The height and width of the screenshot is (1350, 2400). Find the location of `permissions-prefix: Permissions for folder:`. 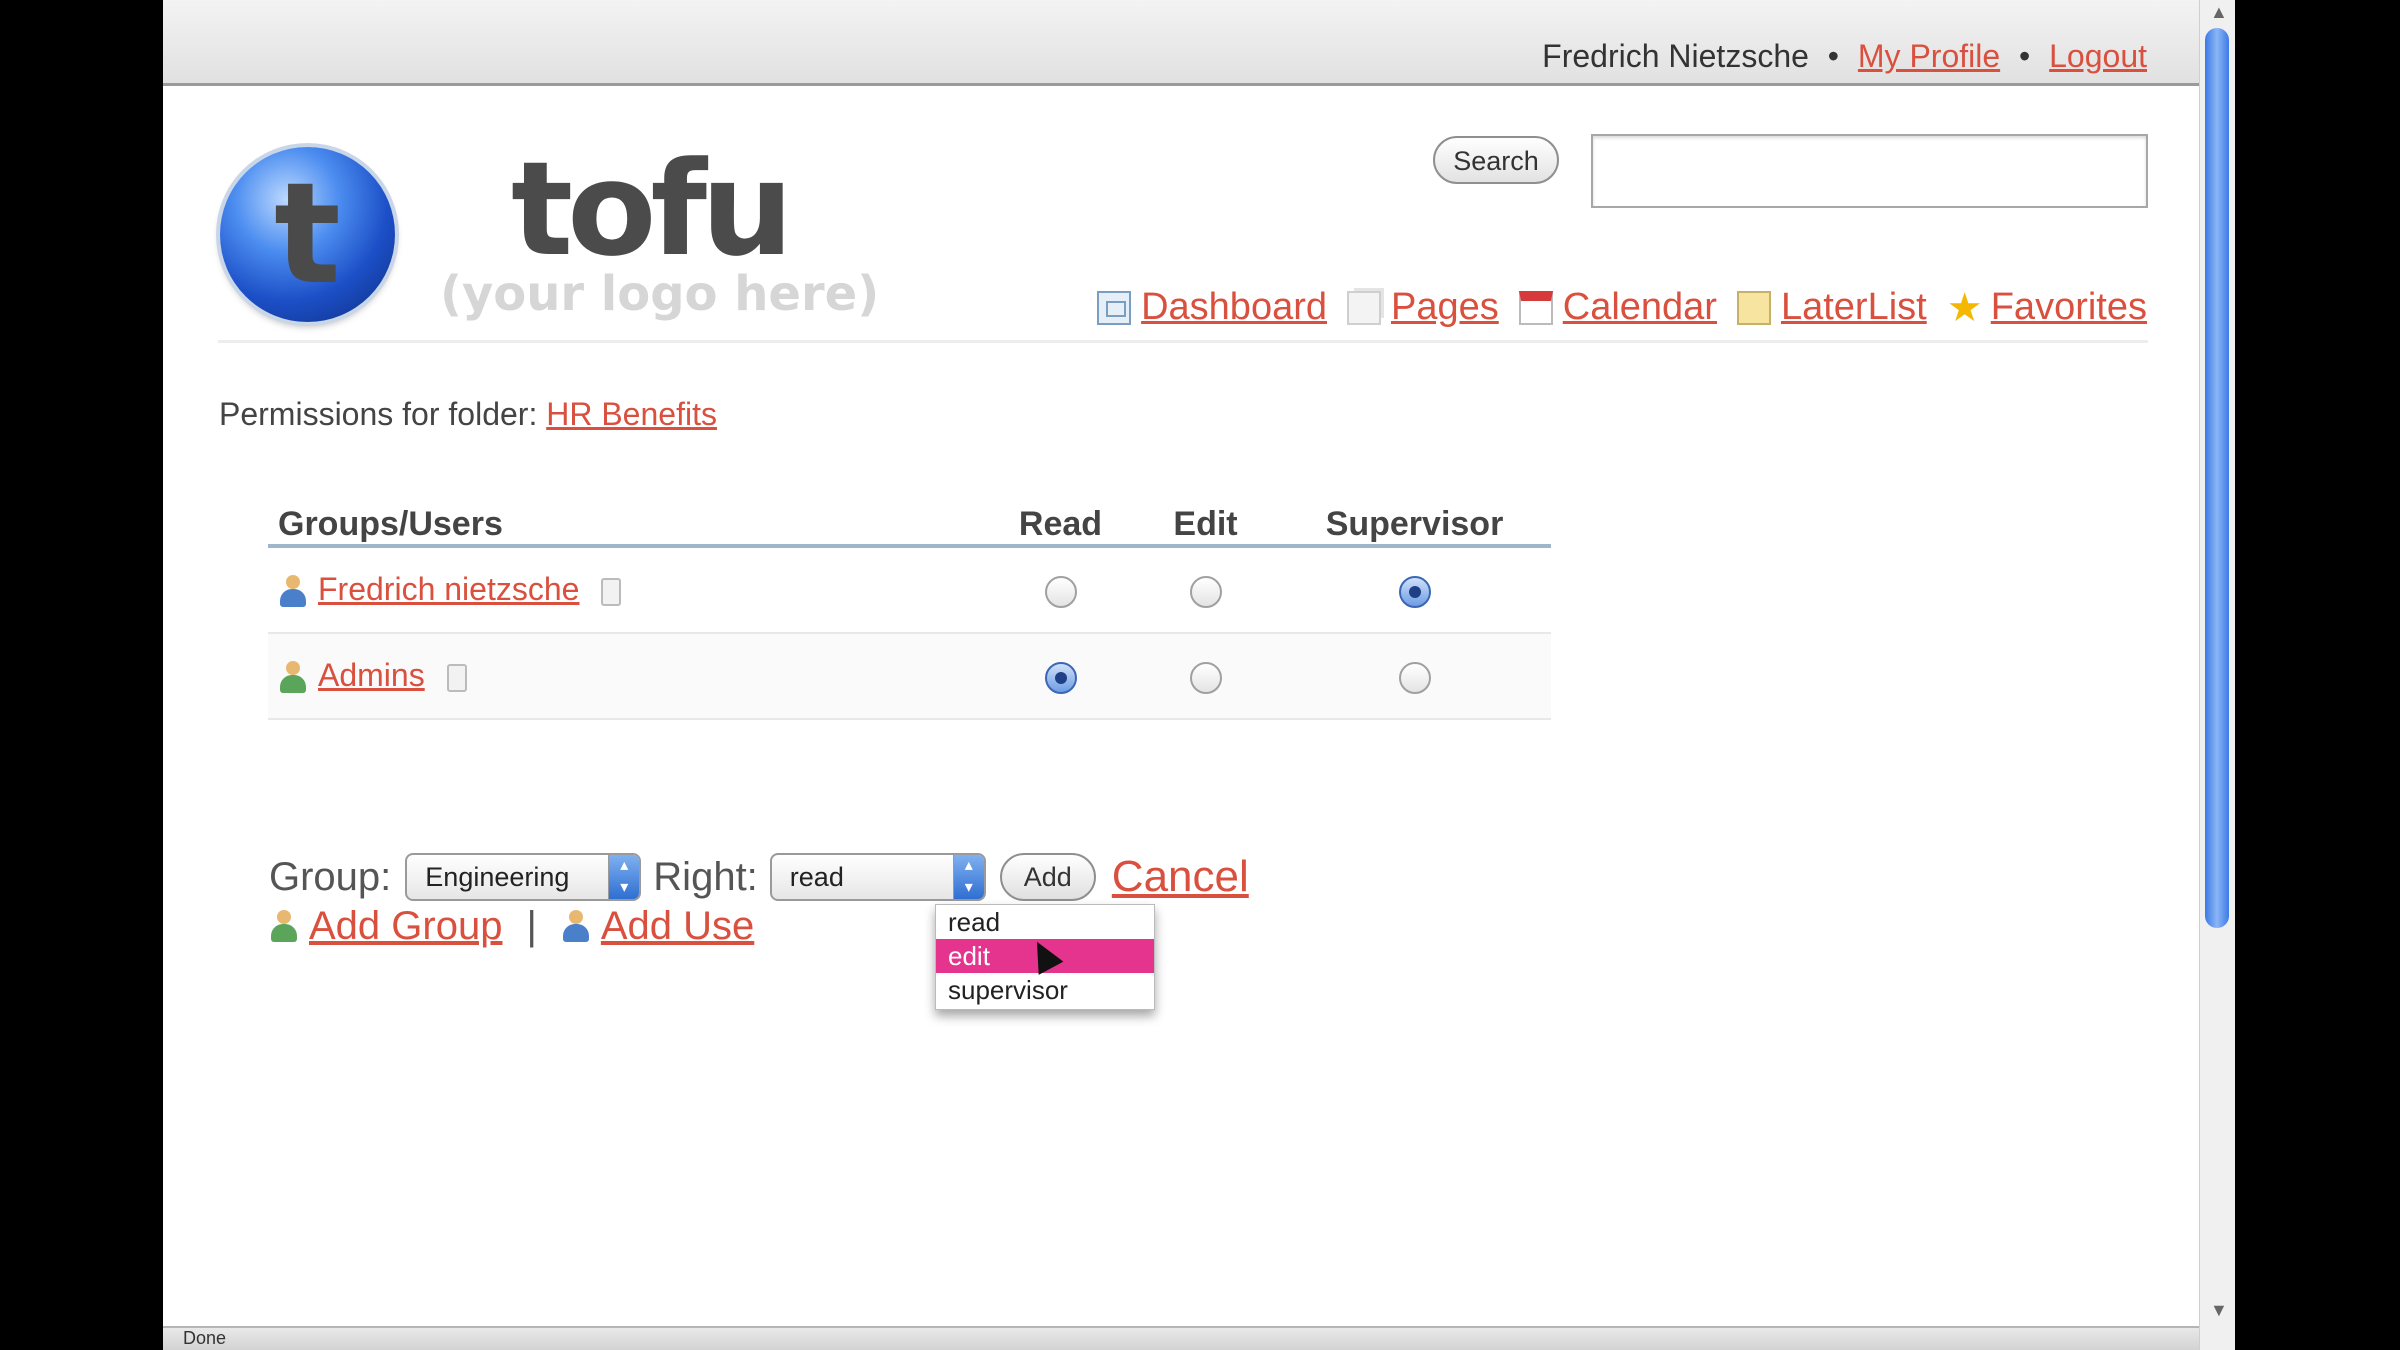

permissions-prefix: Permissions for folder: is located at coordinates (378, 414).